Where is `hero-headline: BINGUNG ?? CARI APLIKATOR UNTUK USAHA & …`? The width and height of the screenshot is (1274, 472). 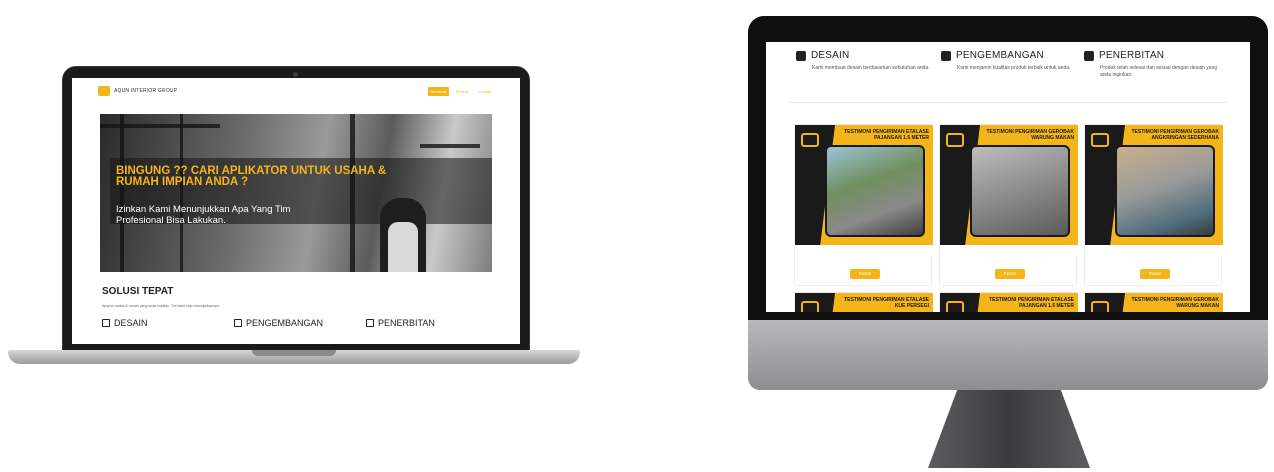 hero-headline: BINGUNG ?? CARI APLIKATOR UNTUK USAHA & … is located at coordinates (251, 176).